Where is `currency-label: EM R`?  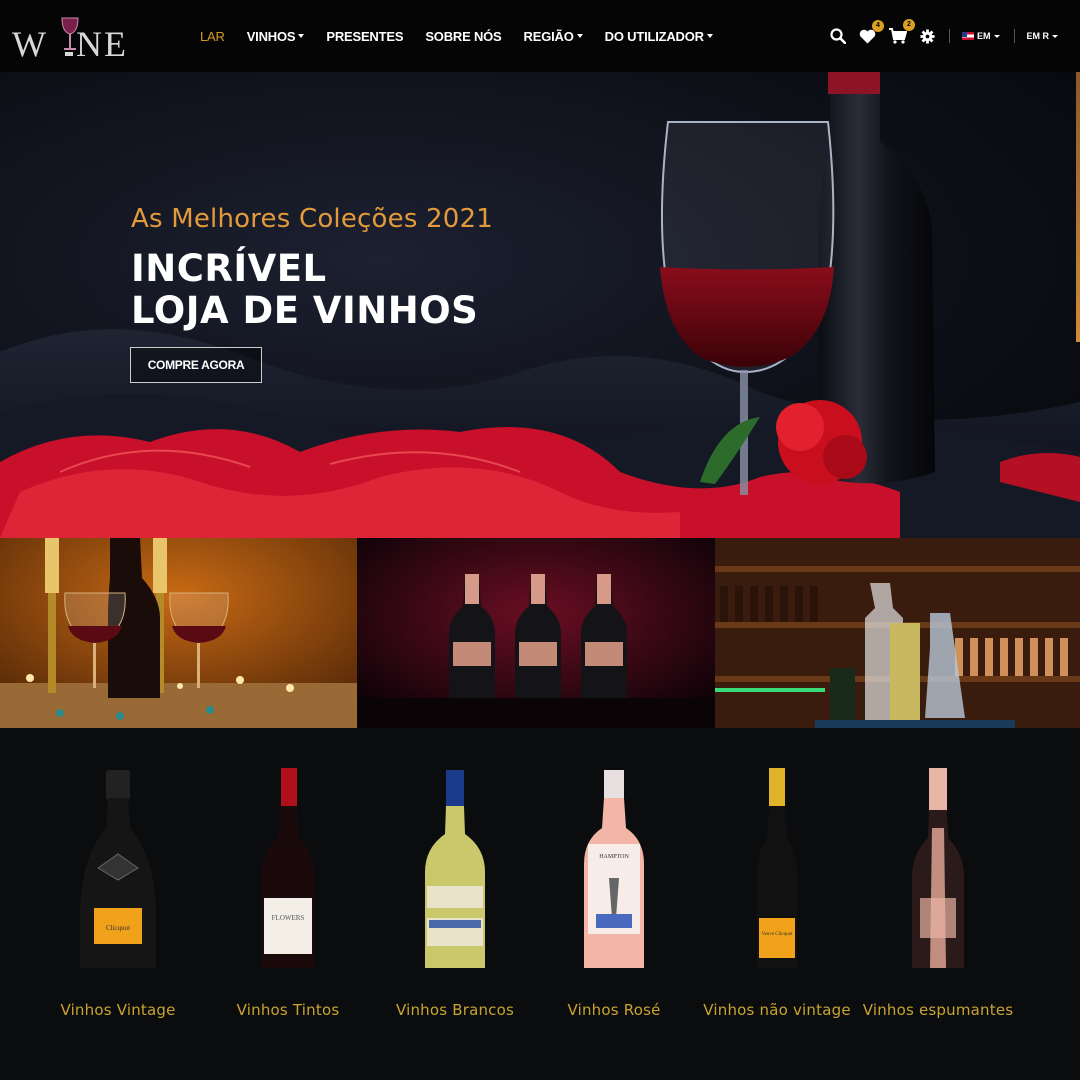
currency-label: EM R is located at coordinates (1038, 36).